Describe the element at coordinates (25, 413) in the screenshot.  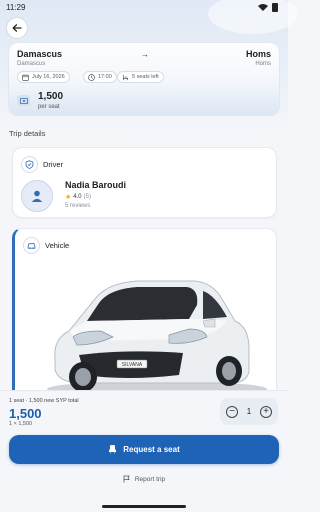
I see `booking-total: 1,500` at that location.